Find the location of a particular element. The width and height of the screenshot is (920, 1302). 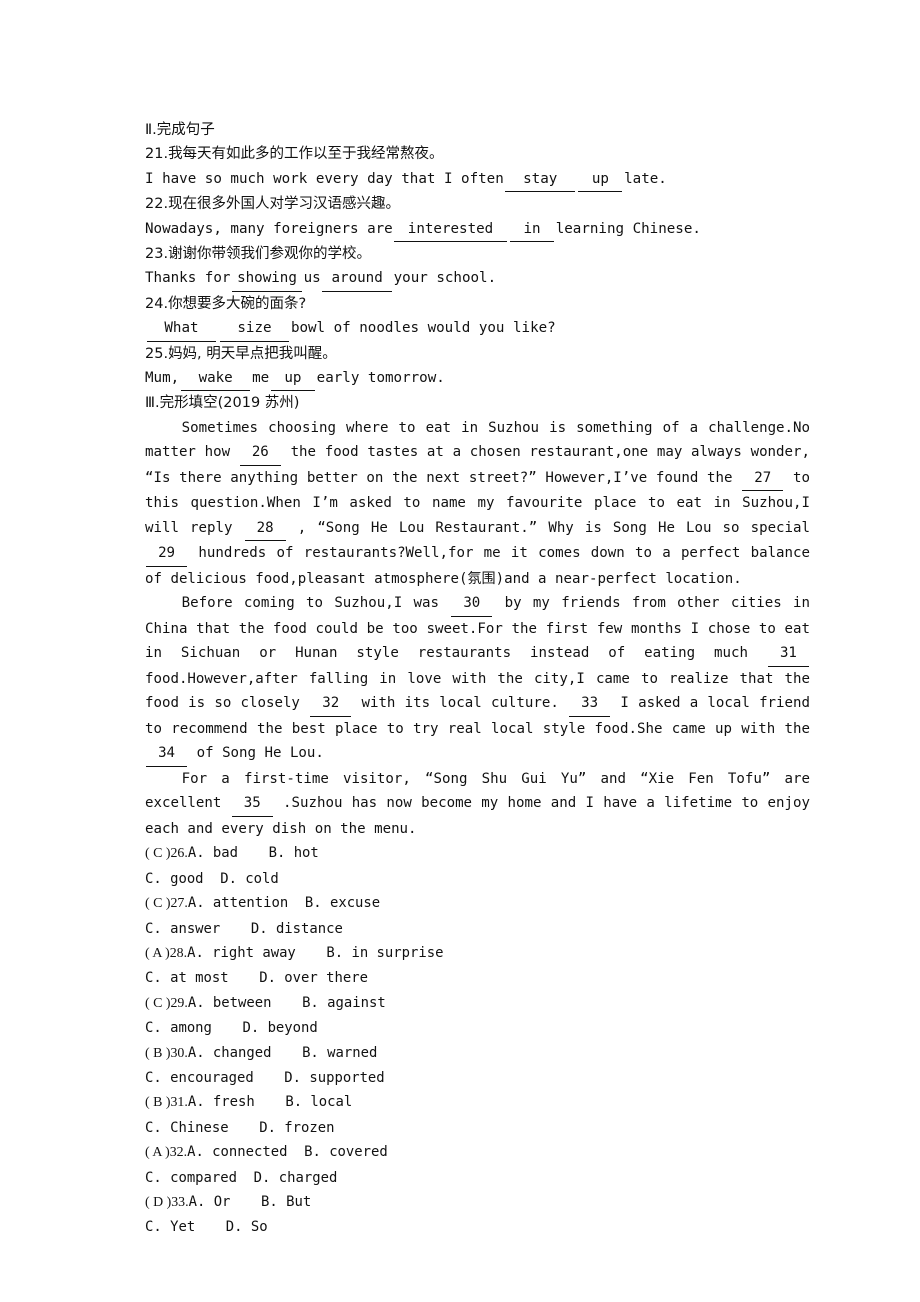

exercise-item-21-chinese: 21.我每天有如此多的工作以至于我经常熬夜。 is located at coordinates (477, 154).